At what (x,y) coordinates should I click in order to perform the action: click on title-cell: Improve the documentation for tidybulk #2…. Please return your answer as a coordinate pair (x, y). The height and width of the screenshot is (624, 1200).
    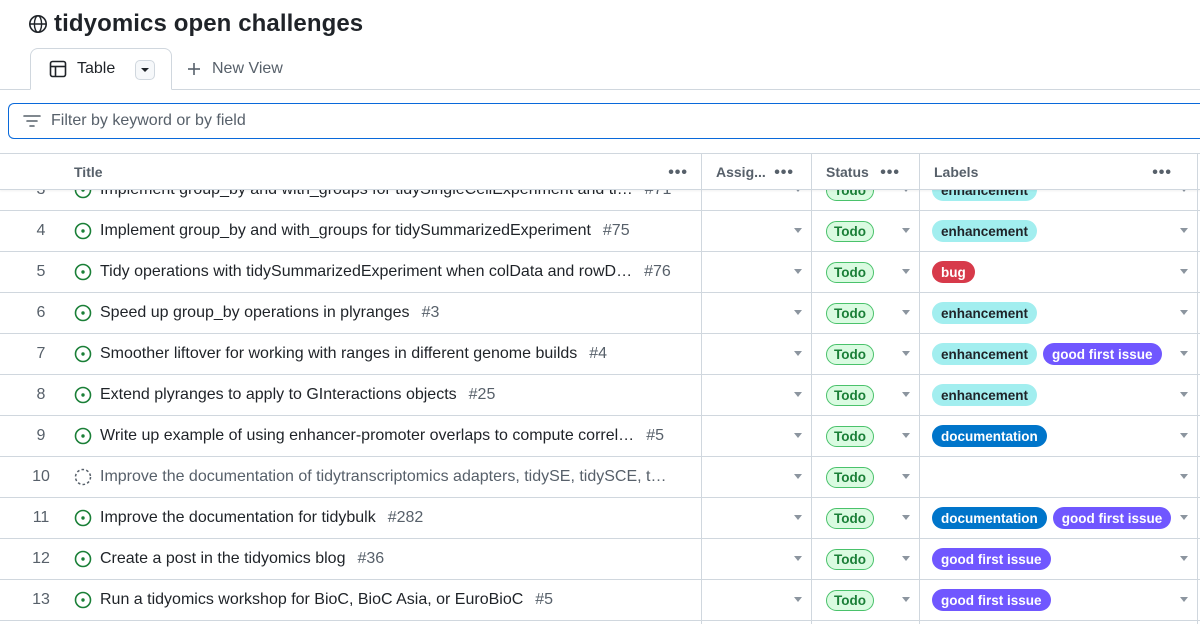
    Looking at the image, I should click on (386, 518).